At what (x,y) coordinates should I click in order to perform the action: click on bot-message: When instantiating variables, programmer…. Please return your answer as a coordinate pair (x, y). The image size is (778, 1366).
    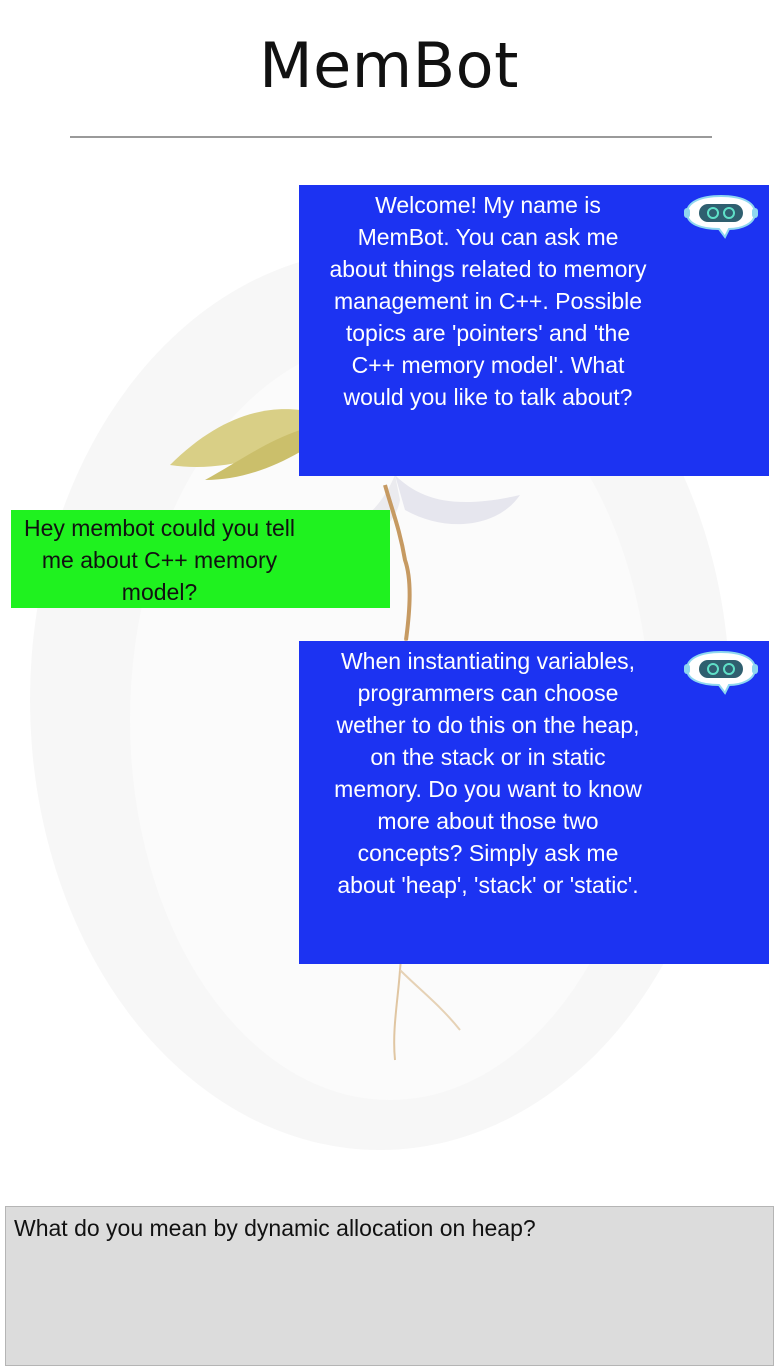
    Looking at the image, I should click on (534, 802).